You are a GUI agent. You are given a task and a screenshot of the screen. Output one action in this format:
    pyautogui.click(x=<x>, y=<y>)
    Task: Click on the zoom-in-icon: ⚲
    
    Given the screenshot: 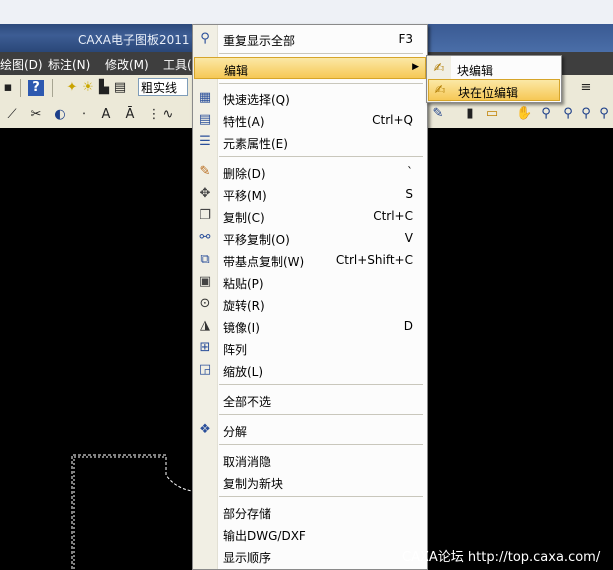 What is the action you would take?
    pyautogui.click(x=568, y=114)
    